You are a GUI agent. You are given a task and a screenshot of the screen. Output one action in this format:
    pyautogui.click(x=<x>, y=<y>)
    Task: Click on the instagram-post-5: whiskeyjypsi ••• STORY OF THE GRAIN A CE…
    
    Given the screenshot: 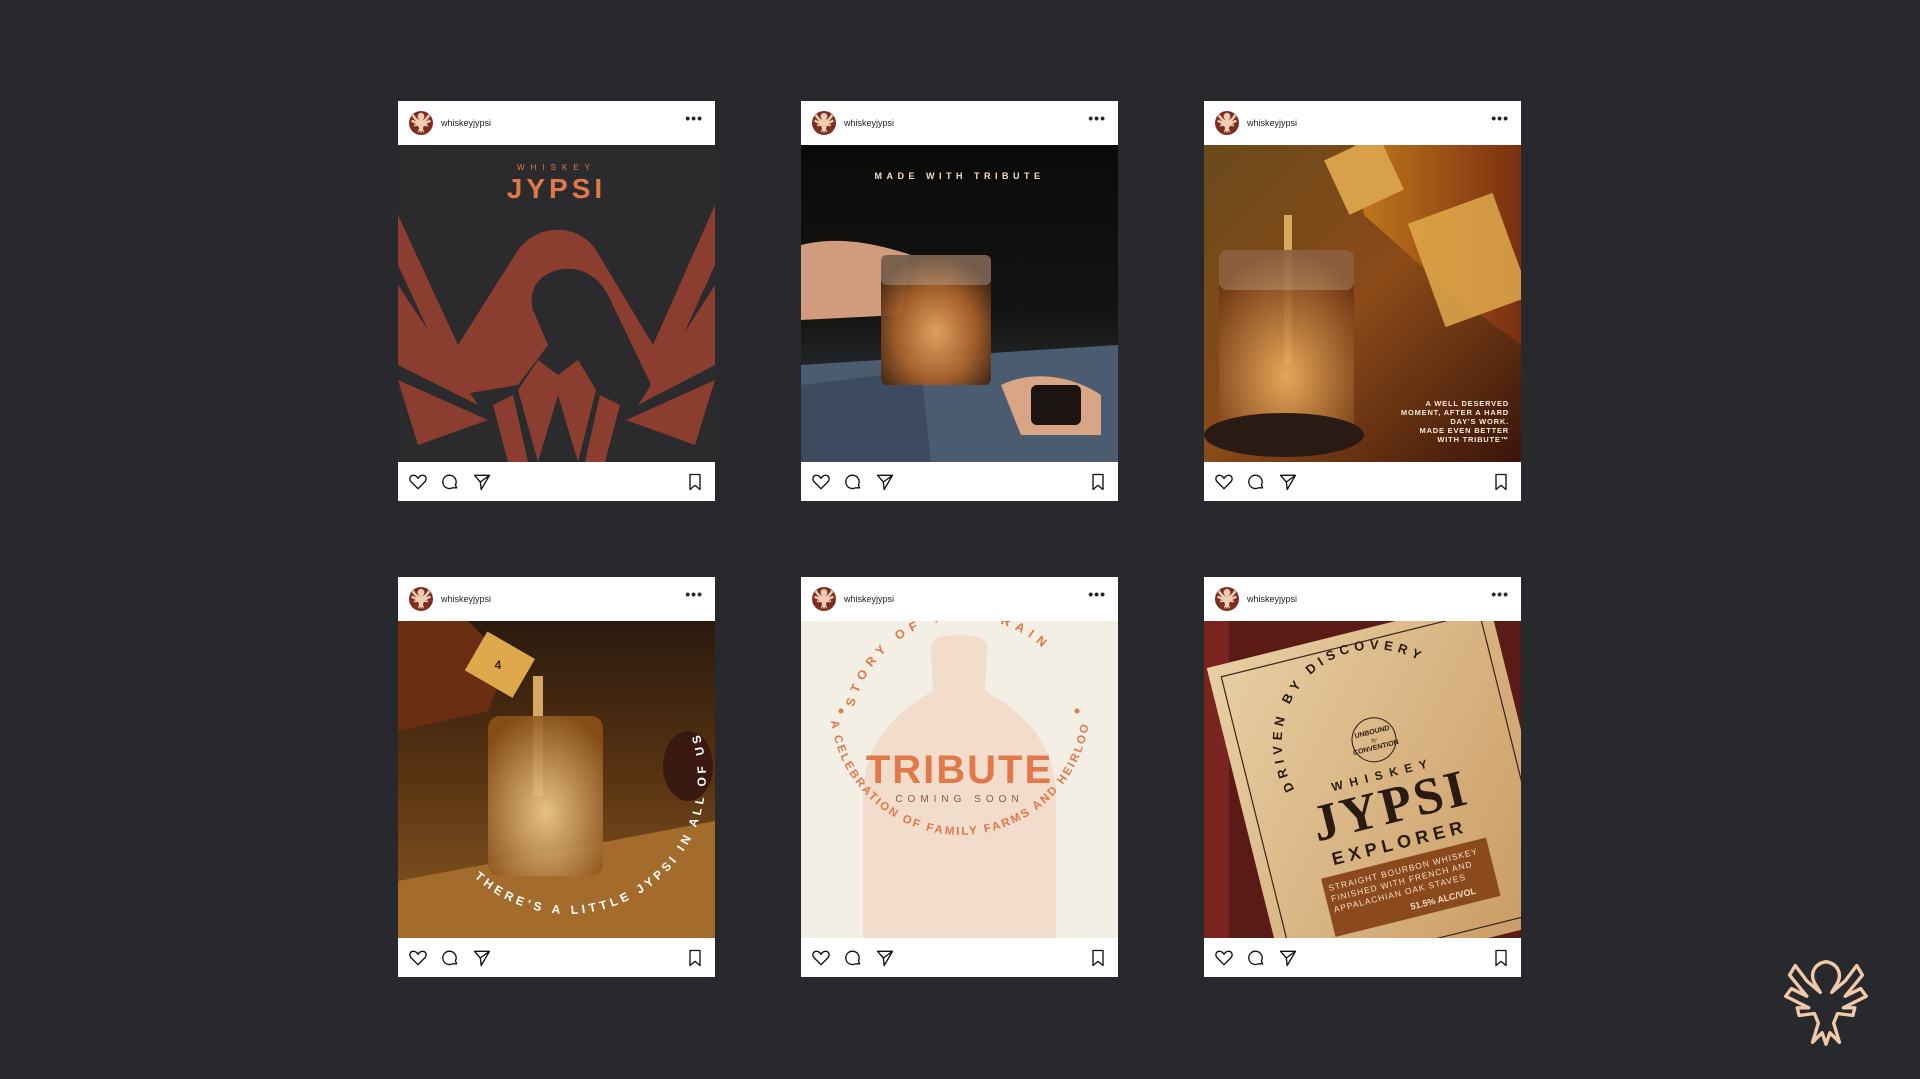 What is the action you would take?
    pyautogui.click(x=959, y=777)
    